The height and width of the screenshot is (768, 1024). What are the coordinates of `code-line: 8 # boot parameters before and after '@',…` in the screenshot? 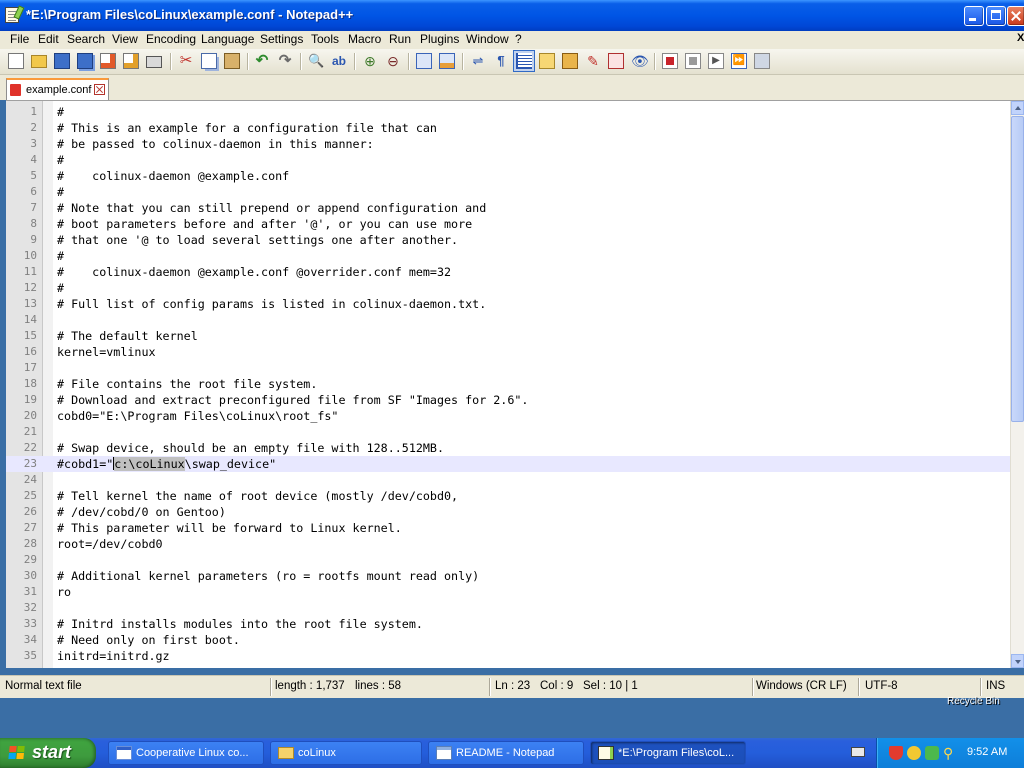 It's located at (508, 224).